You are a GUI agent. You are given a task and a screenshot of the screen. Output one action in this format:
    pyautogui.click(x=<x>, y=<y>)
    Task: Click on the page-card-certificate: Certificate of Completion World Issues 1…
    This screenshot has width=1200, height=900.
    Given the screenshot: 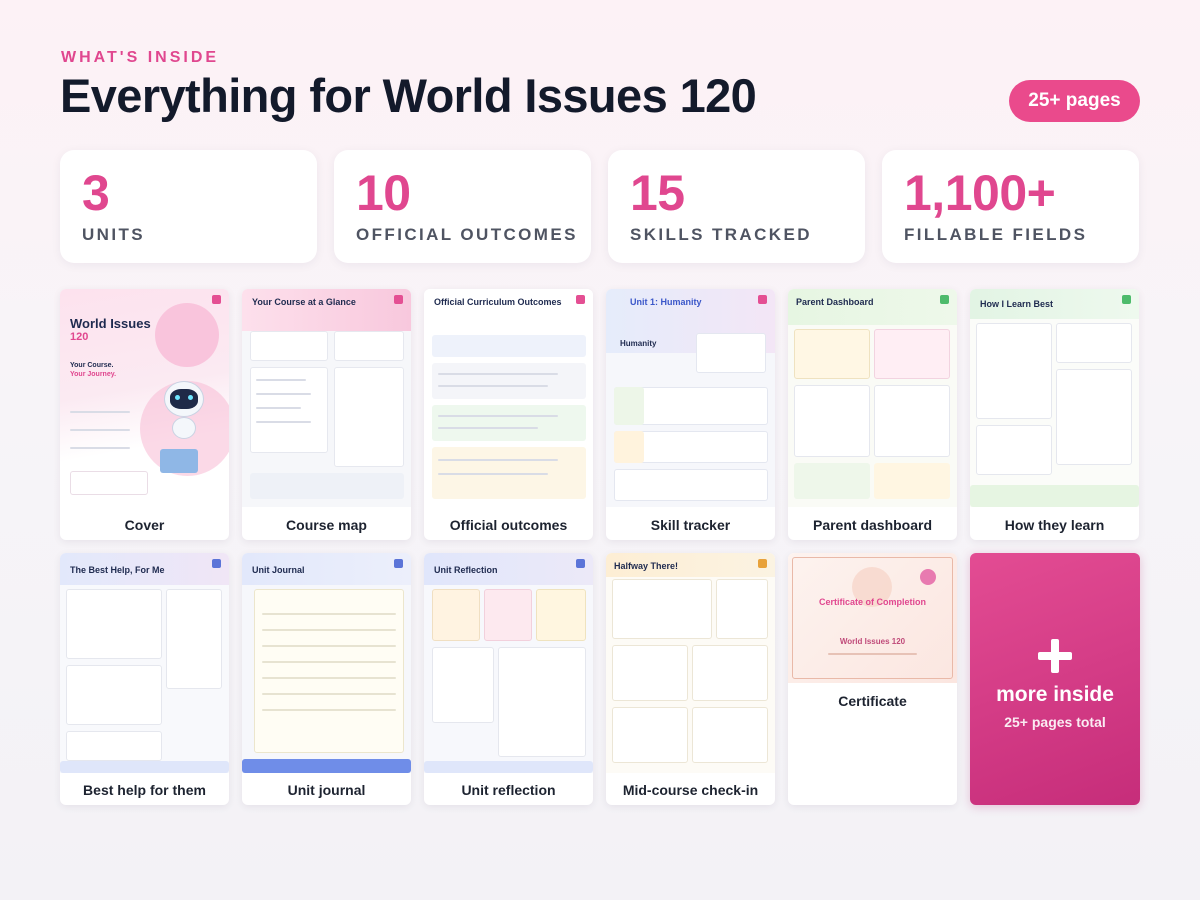 What is the action you would take?
    pyautogui.click(x=872, y=679)
    